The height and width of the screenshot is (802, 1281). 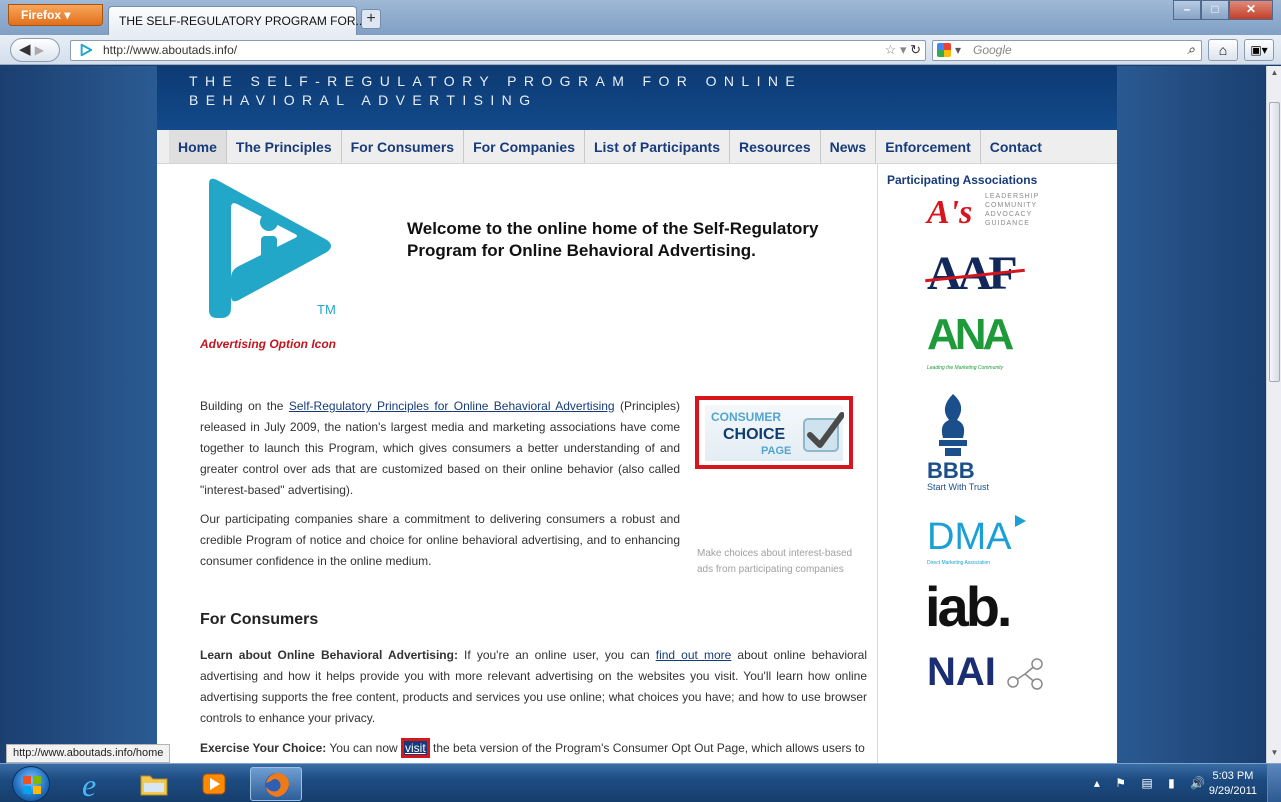 I want to click on consumer-choice-page-button: CONSUMER CHOICE PAGE, so click(x=774, y=432).